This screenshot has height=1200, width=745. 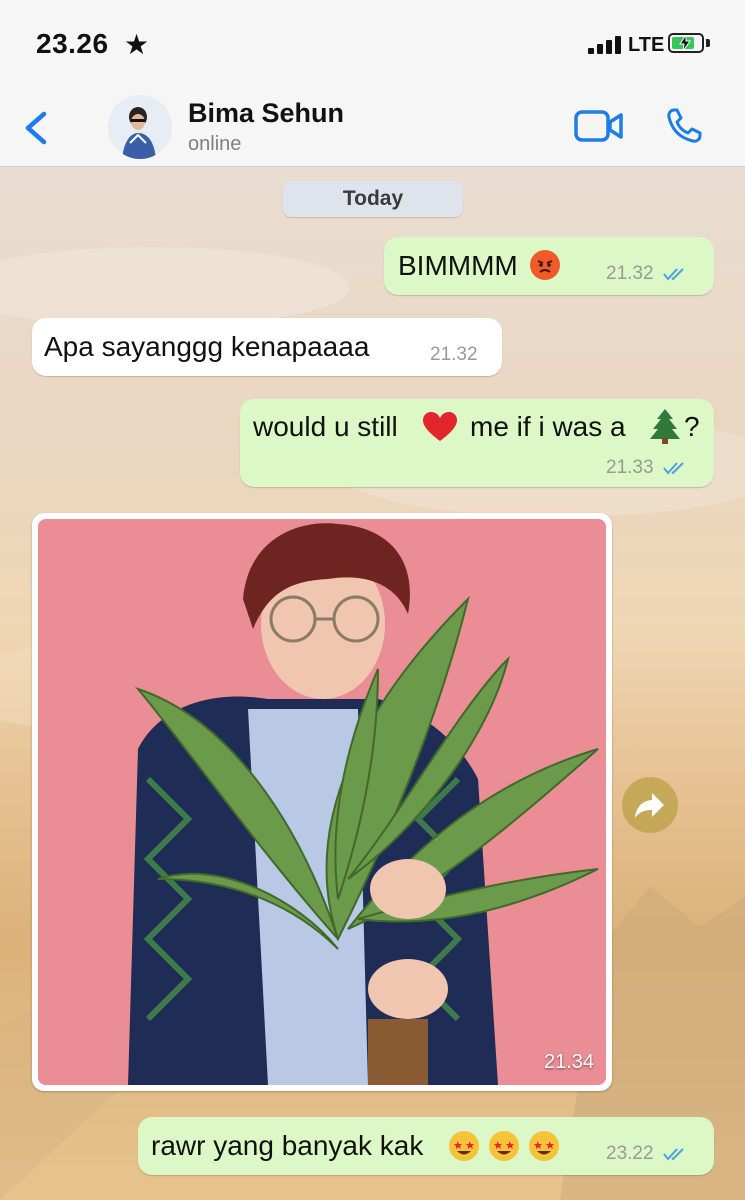 What do you see at coordinates (630, 467) in the screenshot?
I see `message-time: 21.33` at bounding box center [630, 467].